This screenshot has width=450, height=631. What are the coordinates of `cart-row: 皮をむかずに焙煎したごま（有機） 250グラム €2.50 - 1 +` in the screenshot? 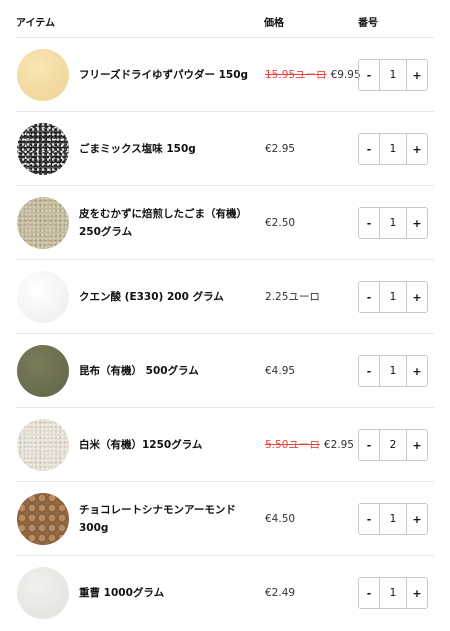 It's located at (225, 223).